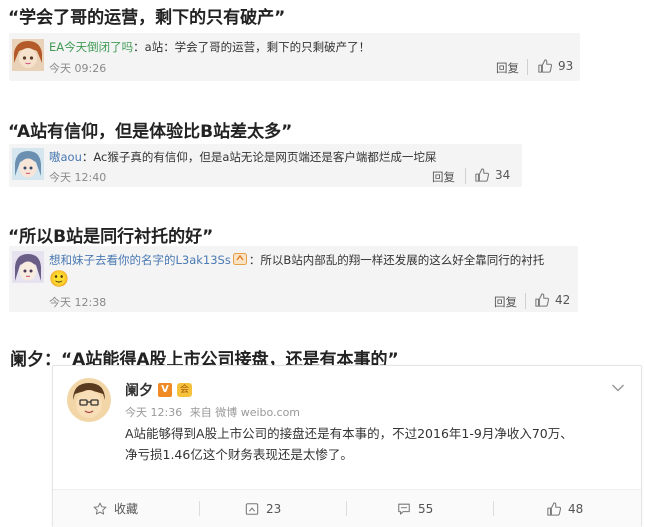 This screenshot has height=527, width=645. Describe the element at coordinates (566, 66) in the screenshot. I see `like-count: 93` at that location.